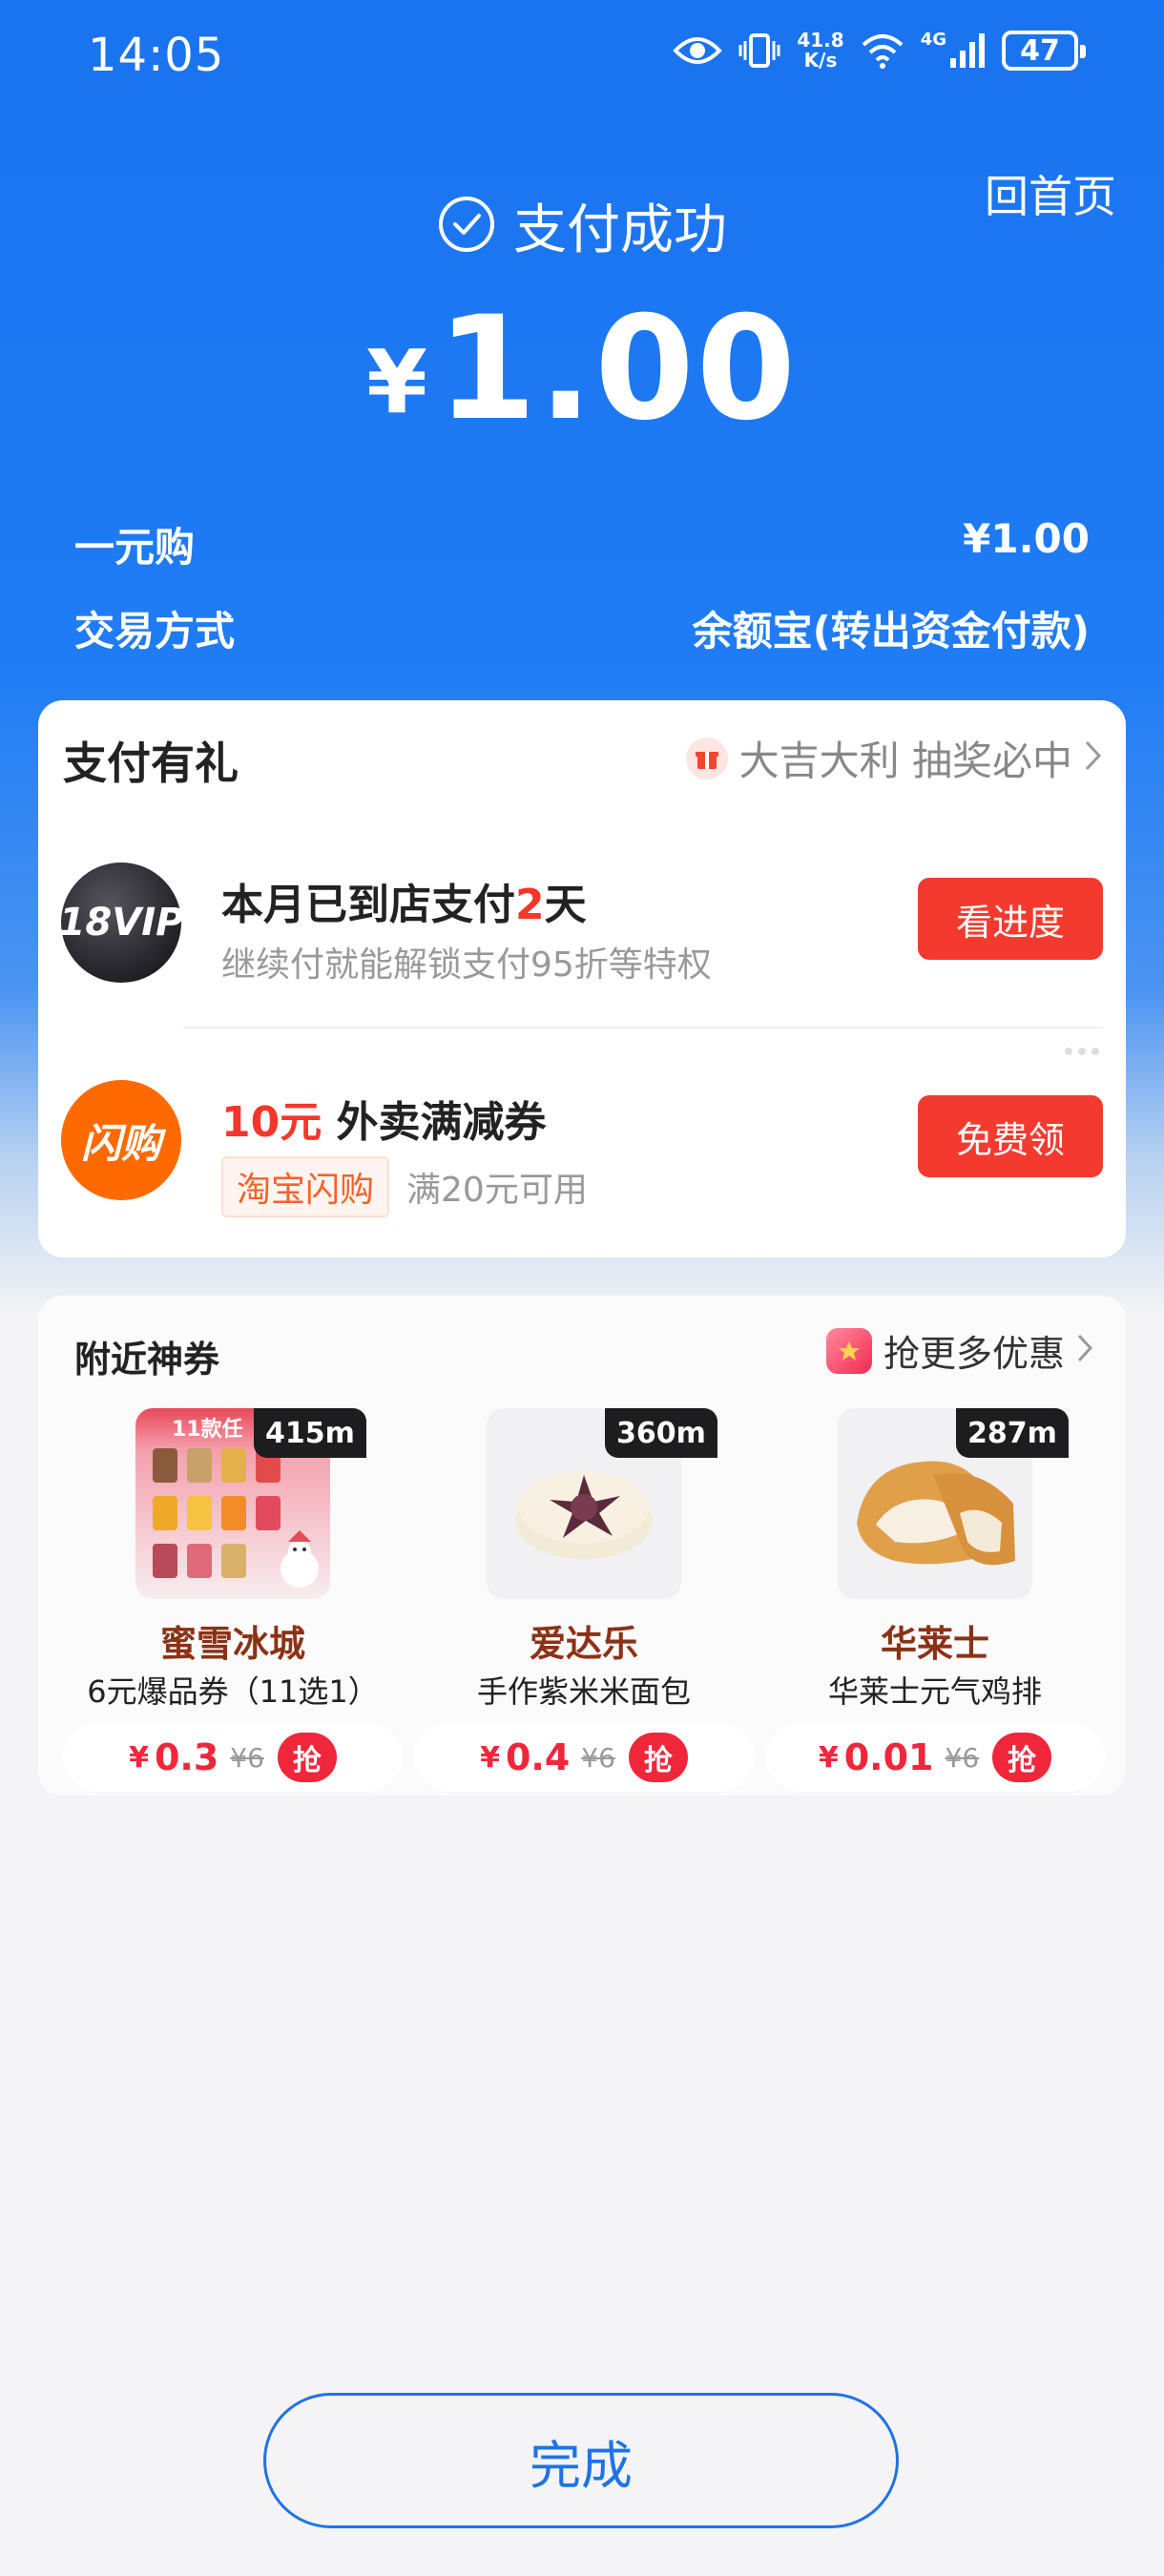 The width and height of the screenshot is (1164, 2576). Describe the element at coordinates (590, 1600) in the screenshot. I see `deal-card: 360m 爱达乐 手作紫米米面包 ¥ 0.4 ¥6 抢` at that location.